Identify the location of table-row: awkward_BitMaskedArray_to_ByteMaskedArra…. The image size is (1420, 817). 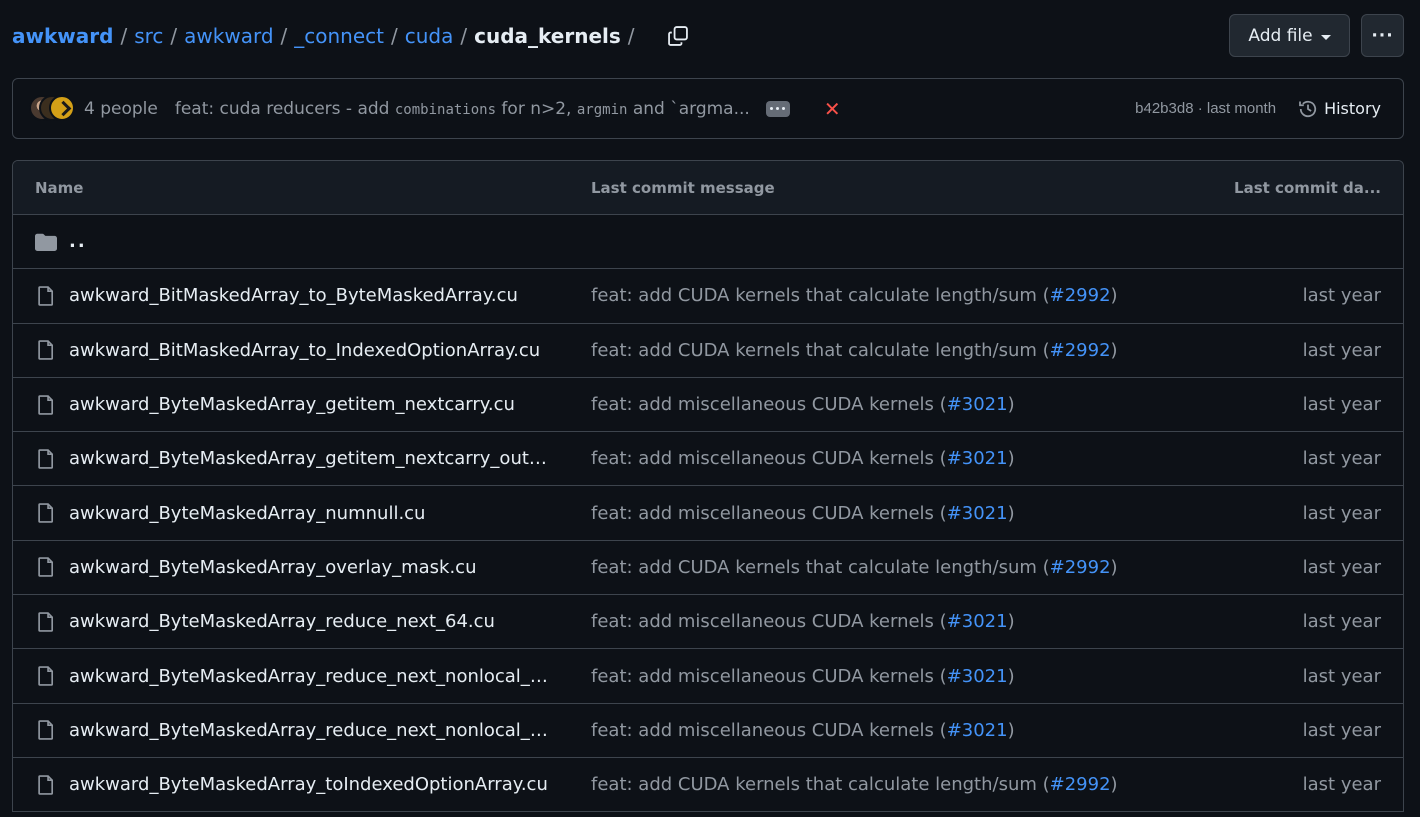
(708, 296).